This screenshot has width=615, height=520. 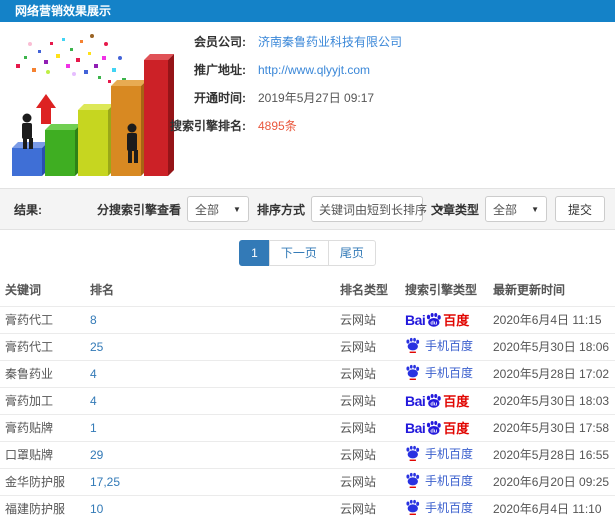 I want to click on table-row: 金华防护服 17,25 云网站 手机百度 2020年6月20日 09:25, so click(x=307, y=481).